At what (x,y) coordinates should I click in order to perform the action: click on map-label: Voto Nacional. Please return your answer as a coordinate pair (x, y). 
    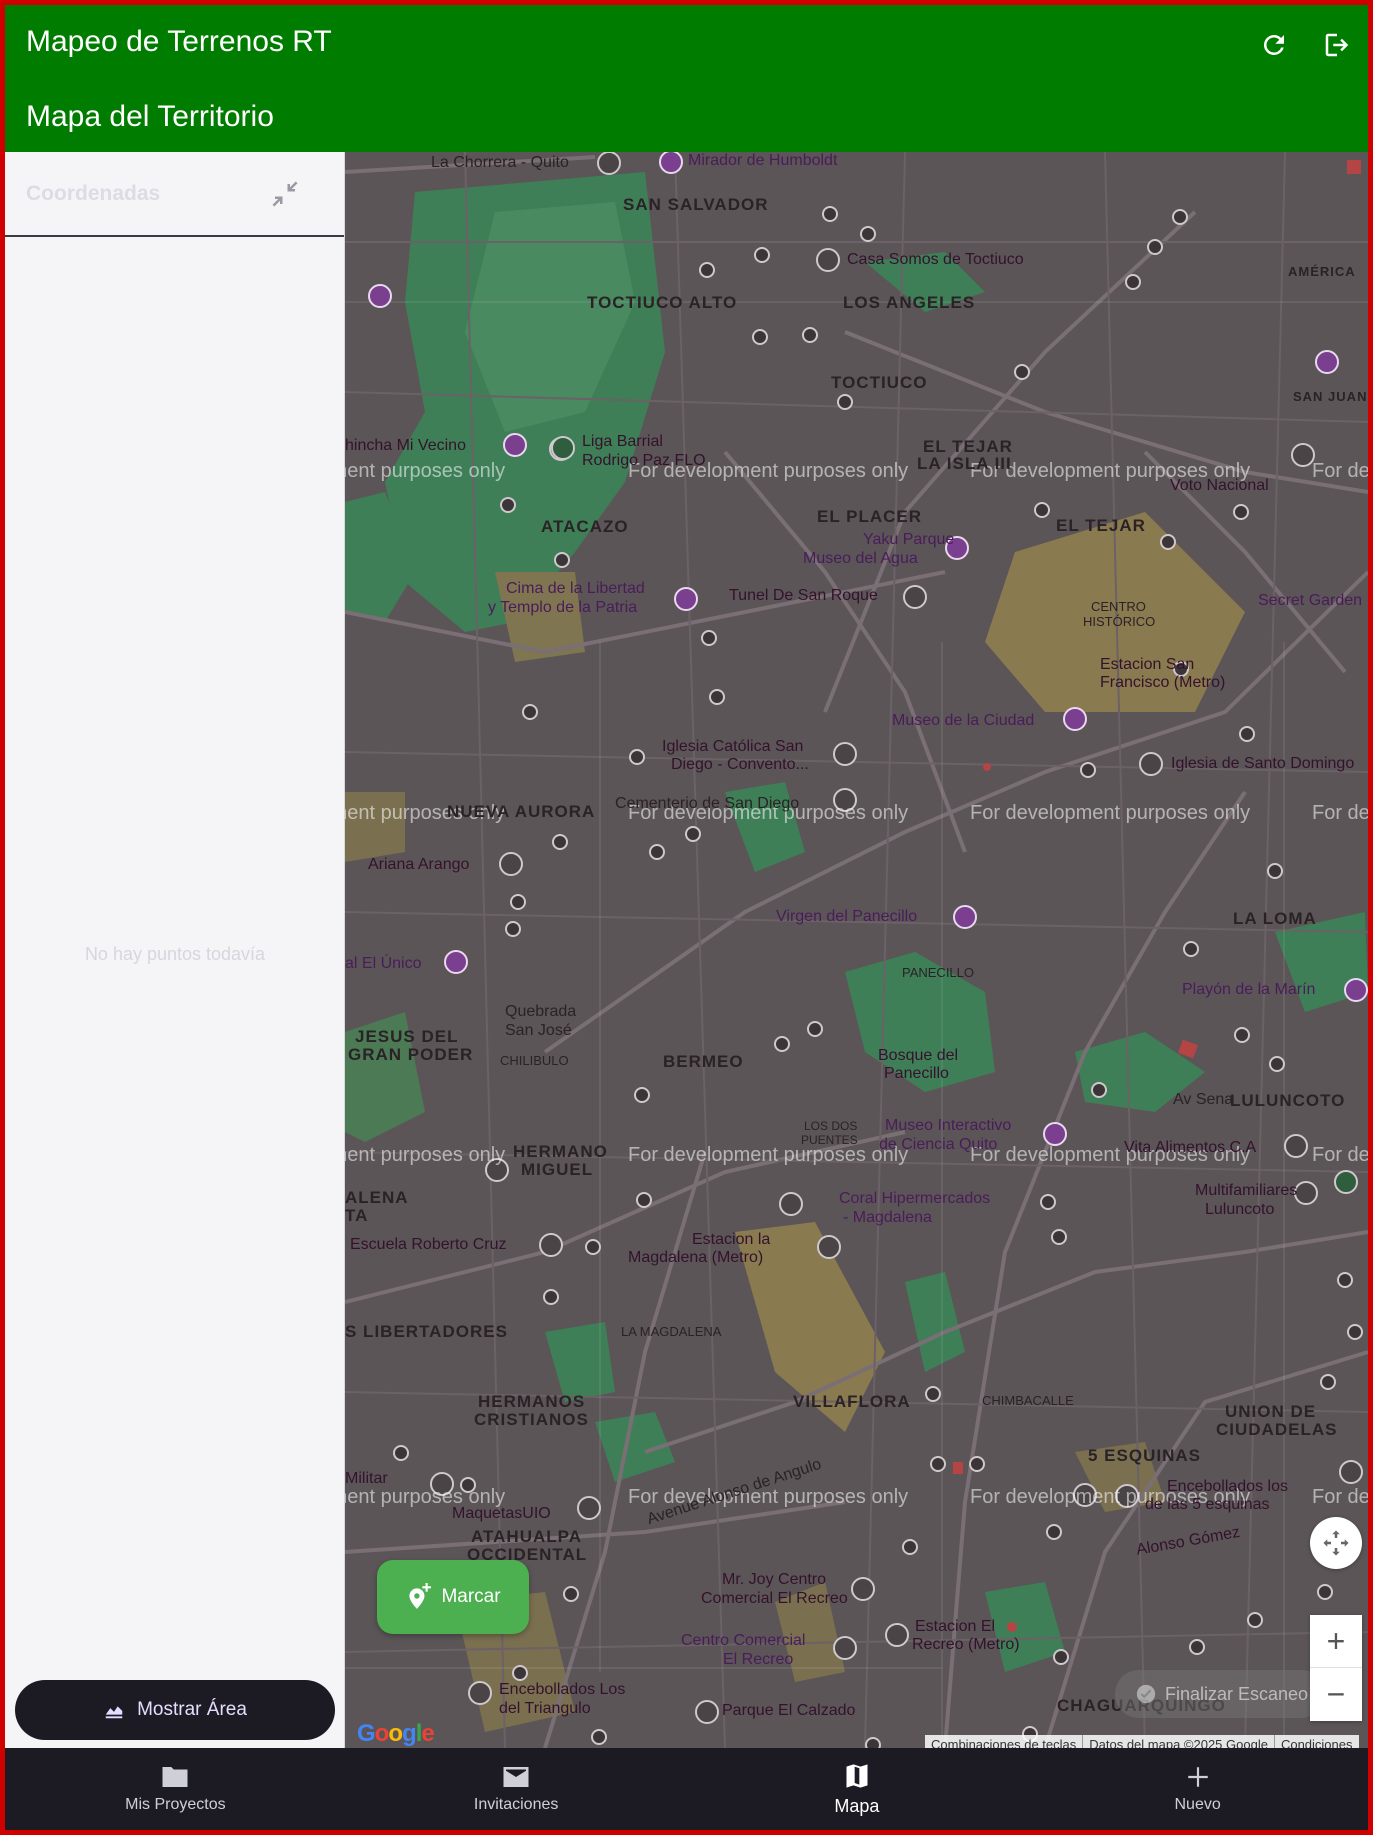
    Looking at the image, I should click on (1219, 485).